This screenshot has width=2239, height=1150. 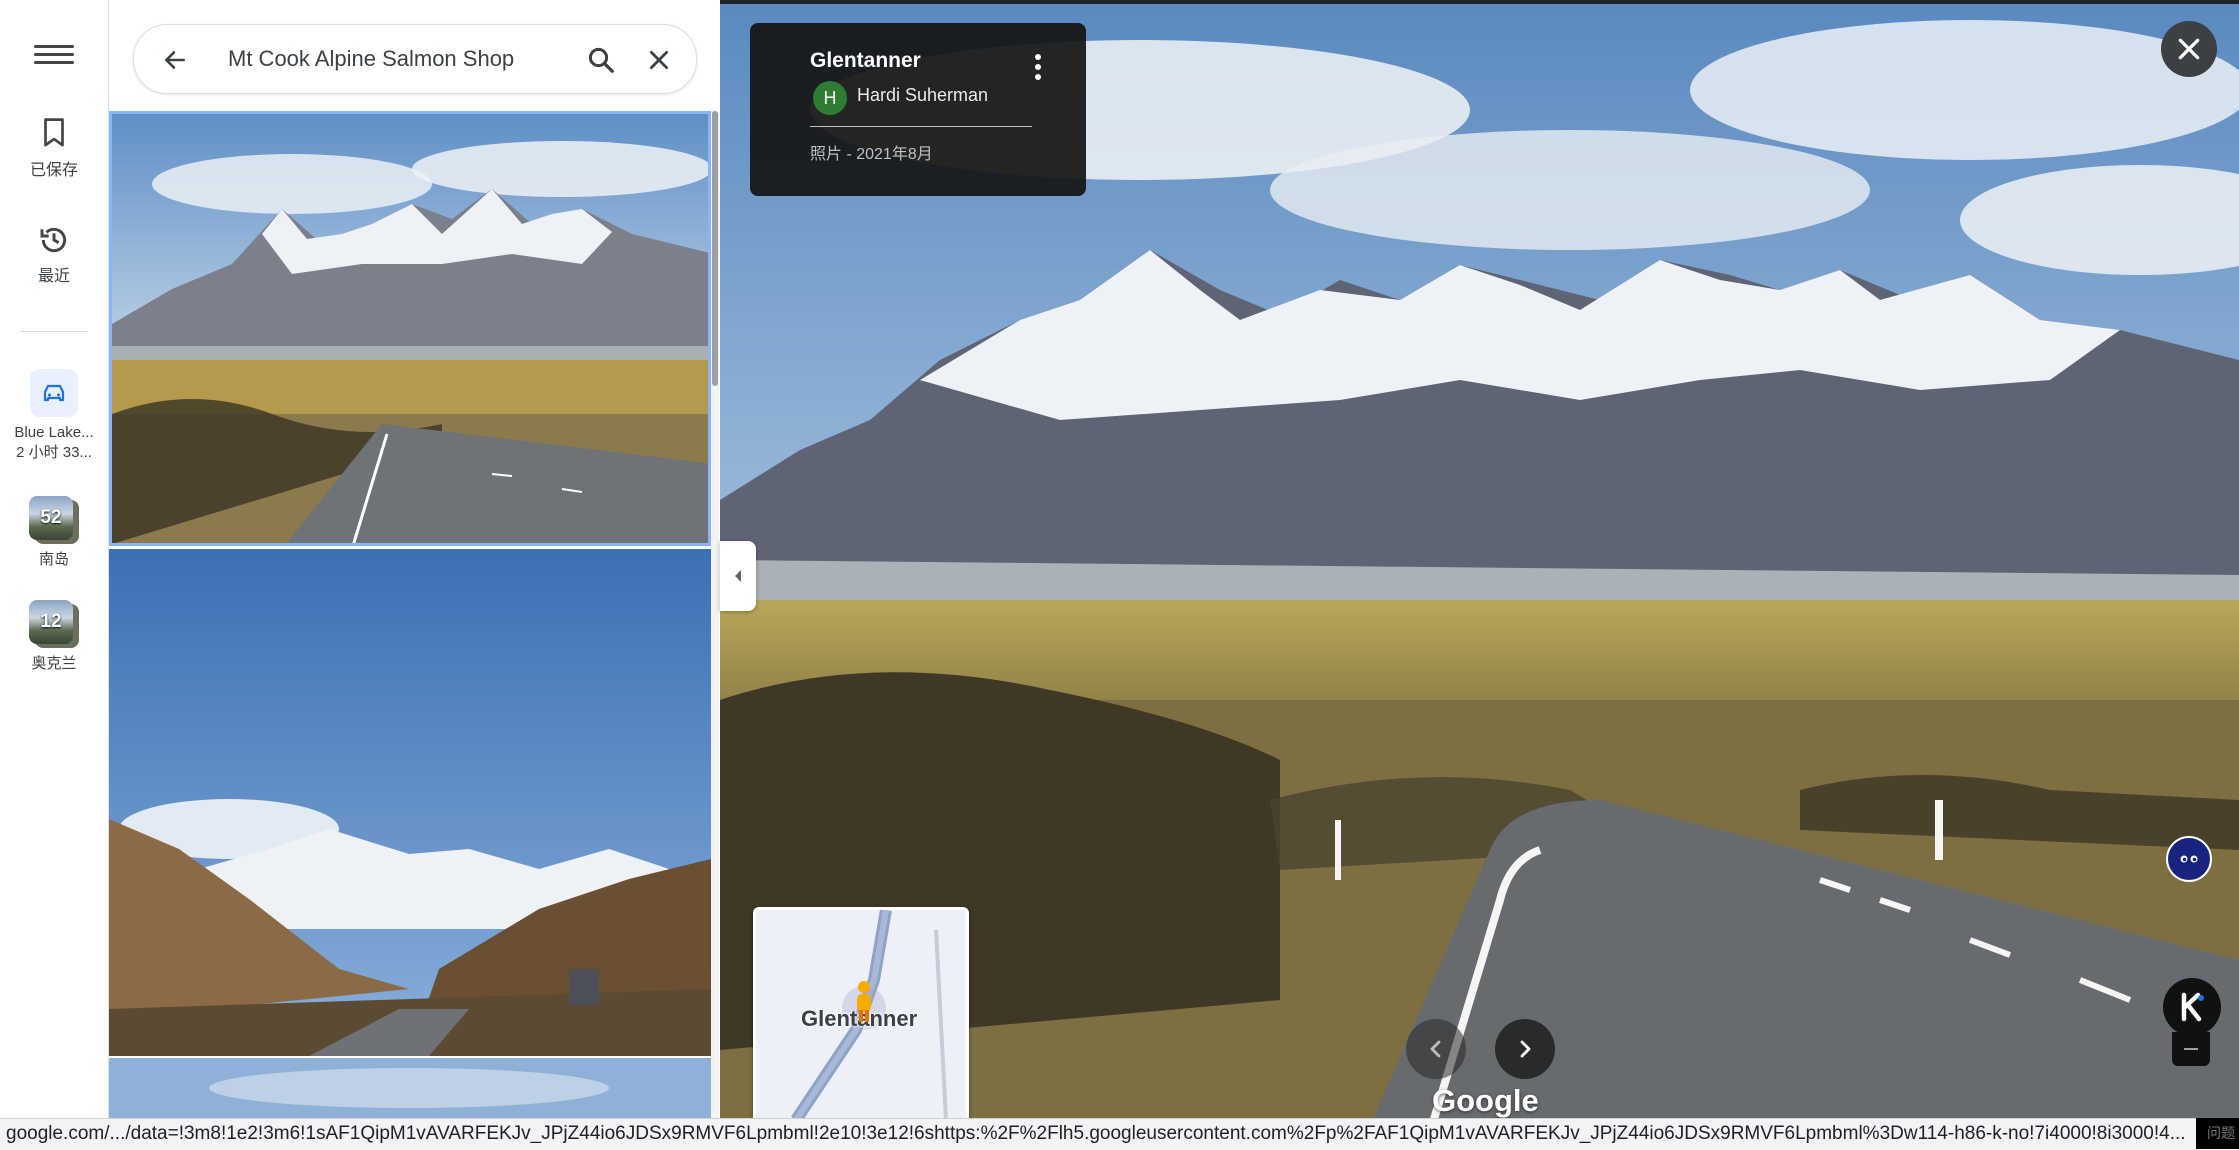 What do you see at coordinates (922, 95) in the screenshot?
I see `photo-author: Hardi Suherman` at bounding box center [922, 95].